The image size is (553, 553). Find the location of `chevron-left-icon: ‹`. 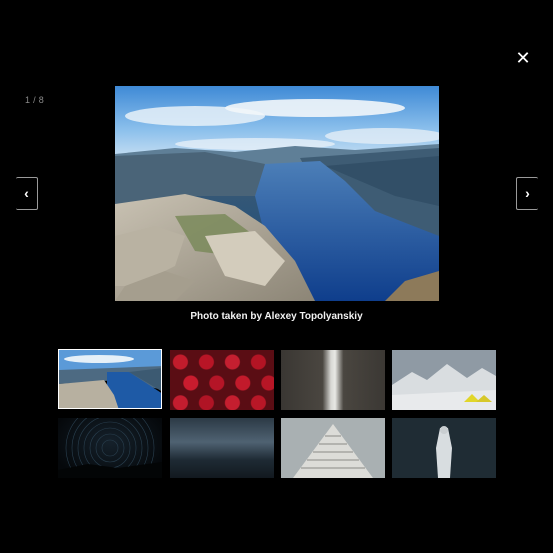

chevron-left-icon: ‹ is located at coordinates (26, 193).